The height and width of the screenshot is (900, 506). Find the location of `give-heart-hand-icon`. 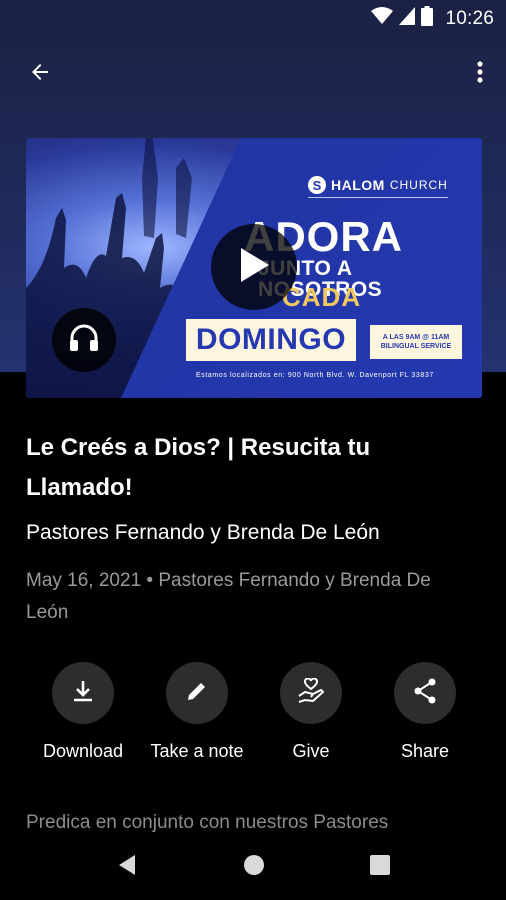

give-heart-hand-icon is located at coordinates (311, 692).